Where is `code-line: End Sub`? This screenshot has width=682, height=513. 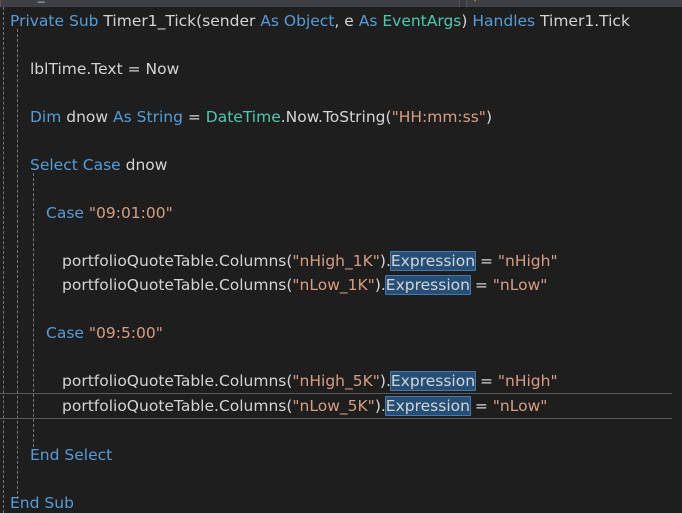 code-line: End Sub is located at coordinates (341, 502).